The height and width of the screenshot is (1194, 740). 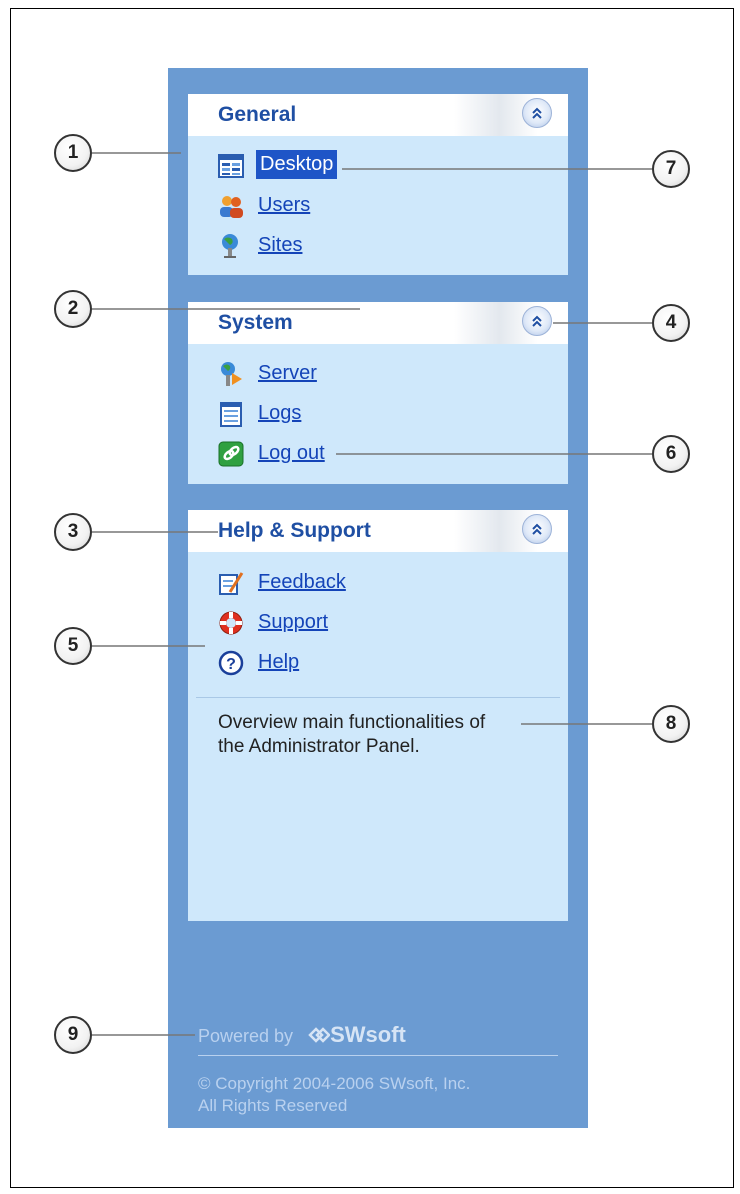 I want to click on callout-5: 5, so click(x=73, y=646).